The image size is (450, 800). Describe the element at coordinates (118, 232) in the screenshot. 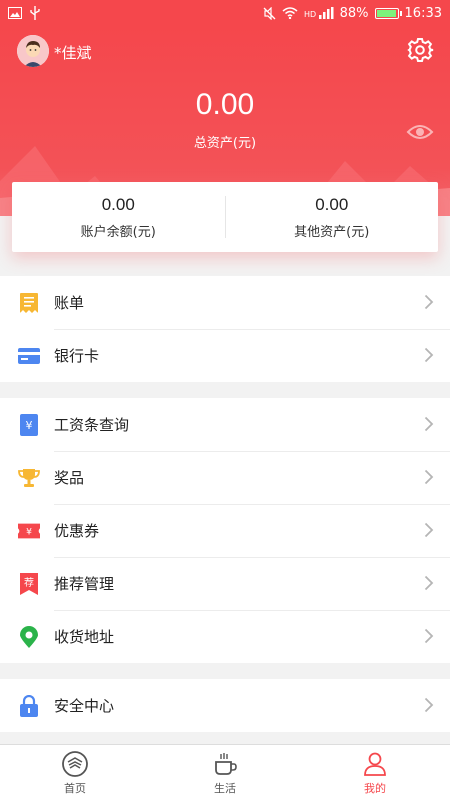

I see `account-balance-label: 账户余额(元)` at that location.